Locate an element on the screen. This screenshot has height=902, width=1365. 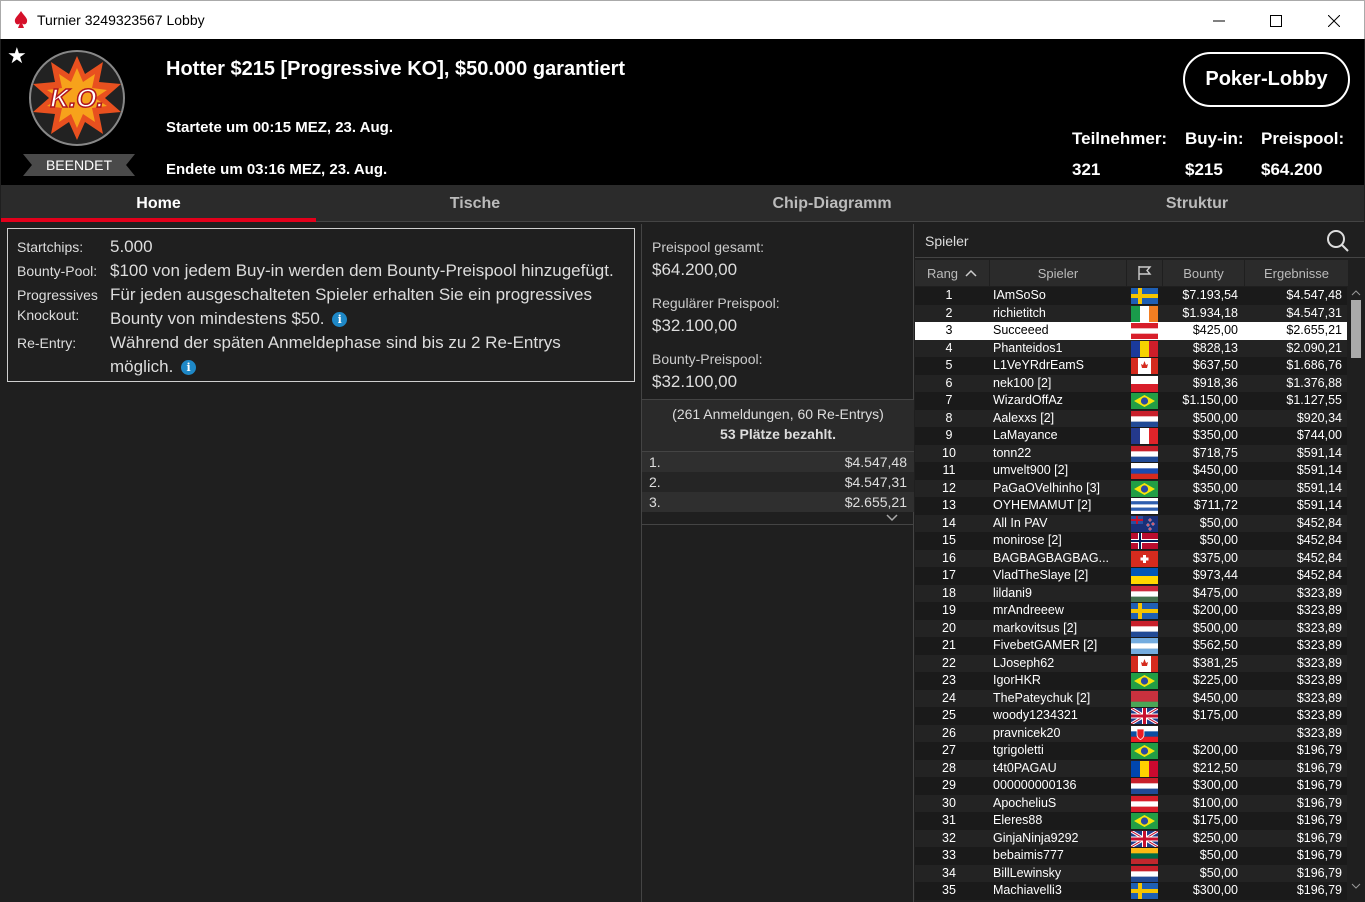
bounty-pool-value: $32.100,00 is located at coordinates (695, 381).